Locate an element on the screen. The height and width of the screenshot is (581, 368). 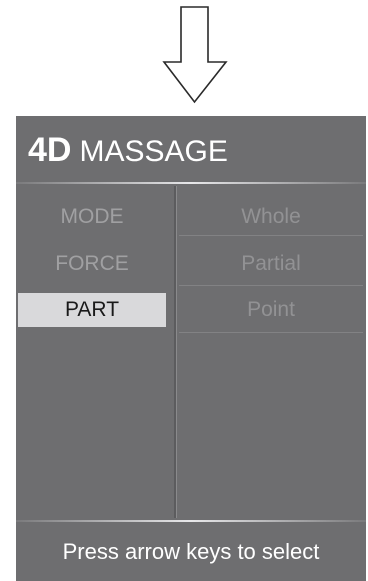
menu-item-force: FORCE is located at coordinates (92, 264).